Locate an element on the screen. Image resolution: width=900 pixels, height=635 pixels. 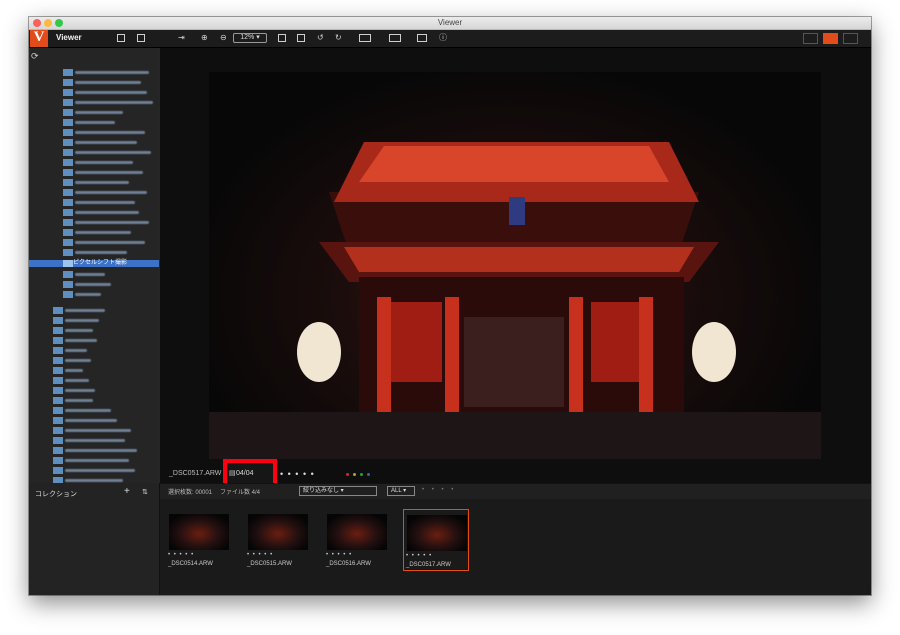
current-filename: _DSC0517.ARW is located at coordinates (195, 473).